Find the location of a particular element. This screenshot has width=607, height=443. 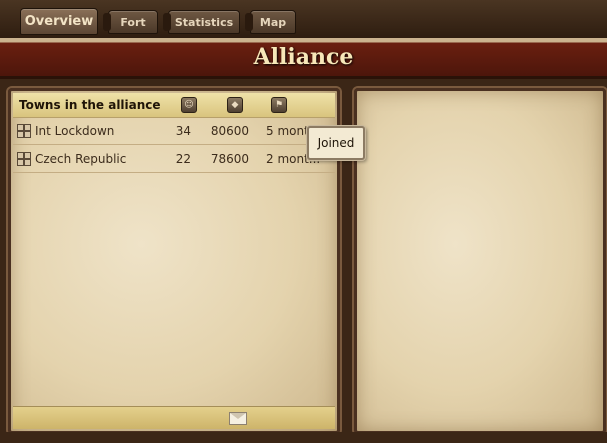

town-name: Czech Republic is located at coordinates (80, 159).